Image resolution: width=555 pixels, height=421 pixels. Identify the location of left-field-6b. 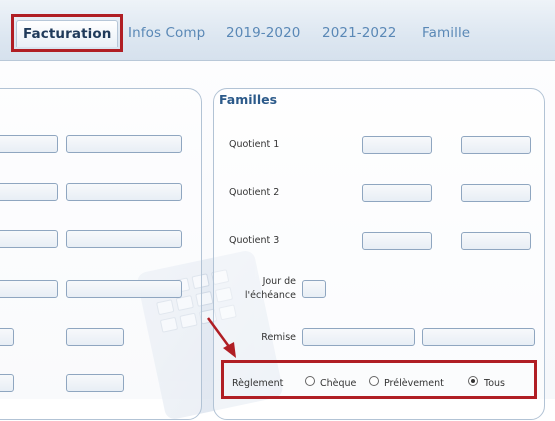
(95, 383).